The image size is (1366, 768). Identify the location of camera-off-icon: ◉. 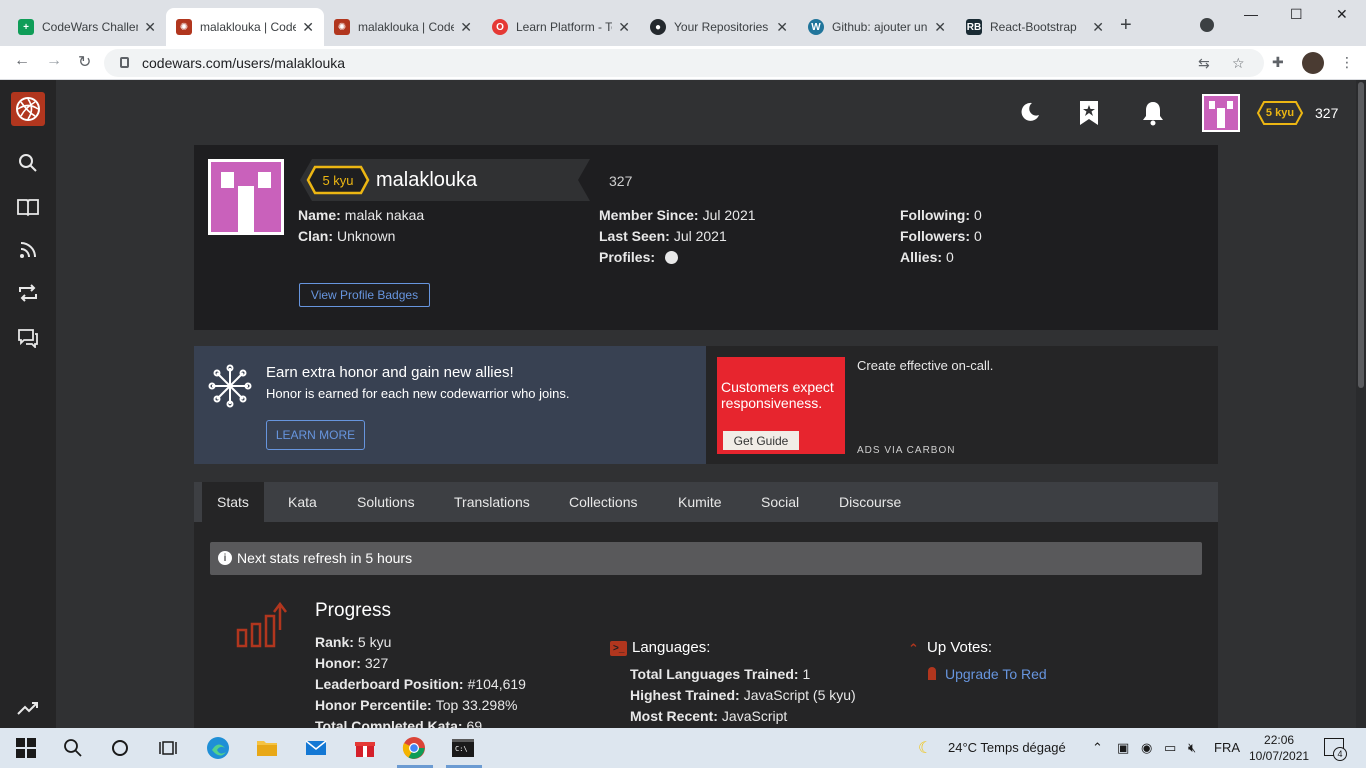
(1146, 748).